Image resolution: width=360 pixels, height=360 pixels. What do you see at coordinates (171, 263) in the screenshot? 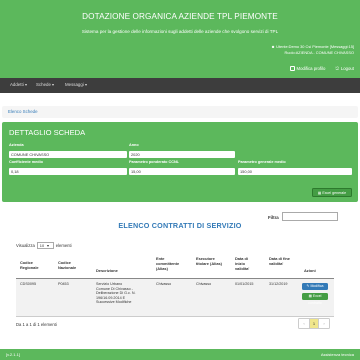
I see `th-ente: Ente committente (Alias)` at bounding box center [171, 263].